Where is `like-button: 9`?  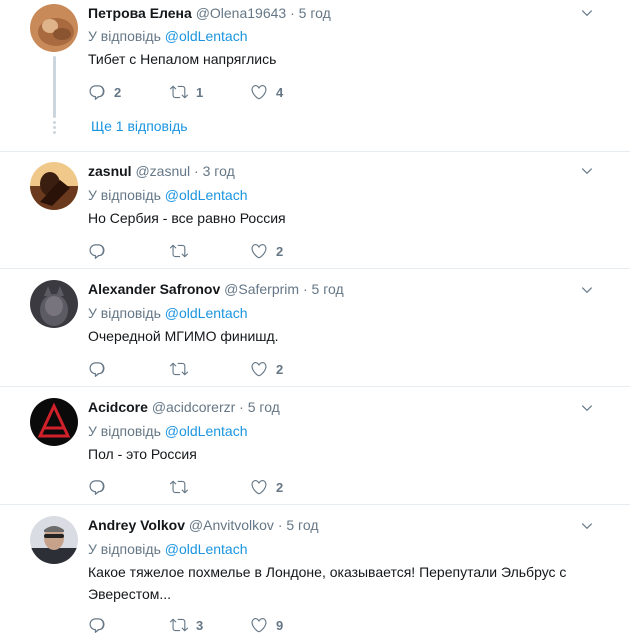 like-button: 9 is located at coordinates (266, 625).